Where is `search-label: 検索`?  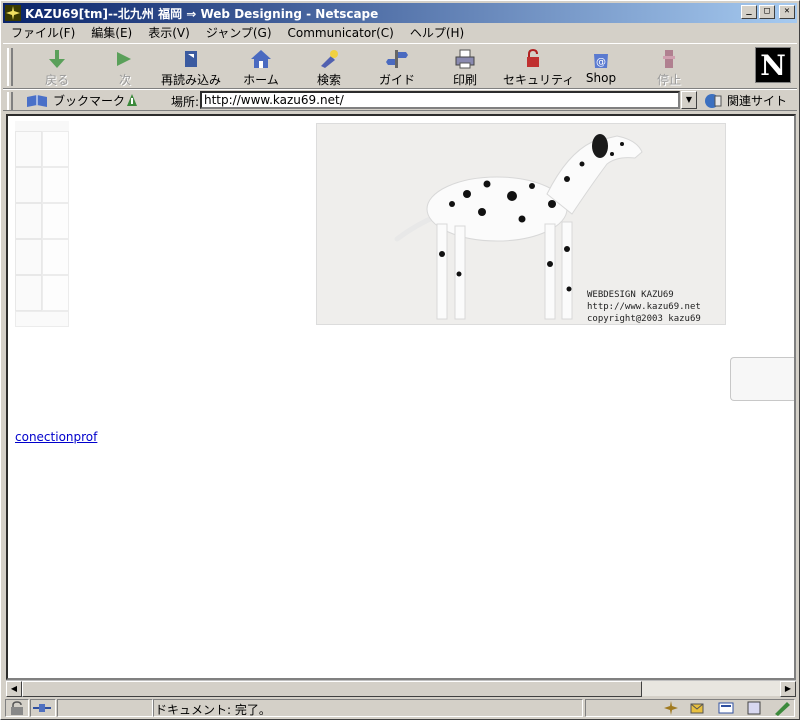 search-label: 検索 is located at coordinates (328, 80).